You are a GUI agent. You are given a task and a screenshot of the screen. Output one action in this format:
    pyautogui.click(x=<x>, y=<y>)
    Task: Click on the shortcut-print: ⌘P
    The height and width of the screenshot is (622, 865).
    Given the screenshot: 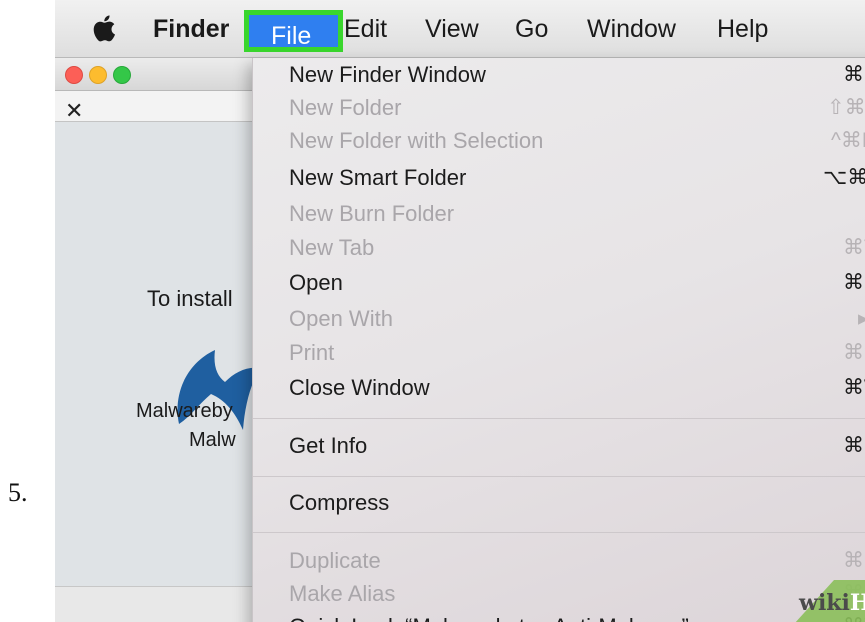 What is the action you would take?
    pyautogui.click(x=854, y=352)
    